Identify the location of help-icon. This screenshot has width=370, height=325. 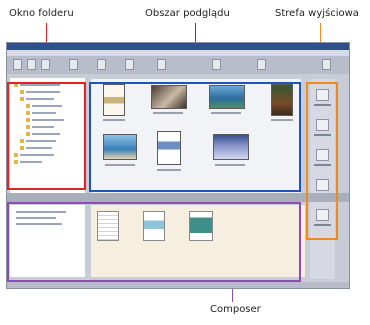
(326, 64).